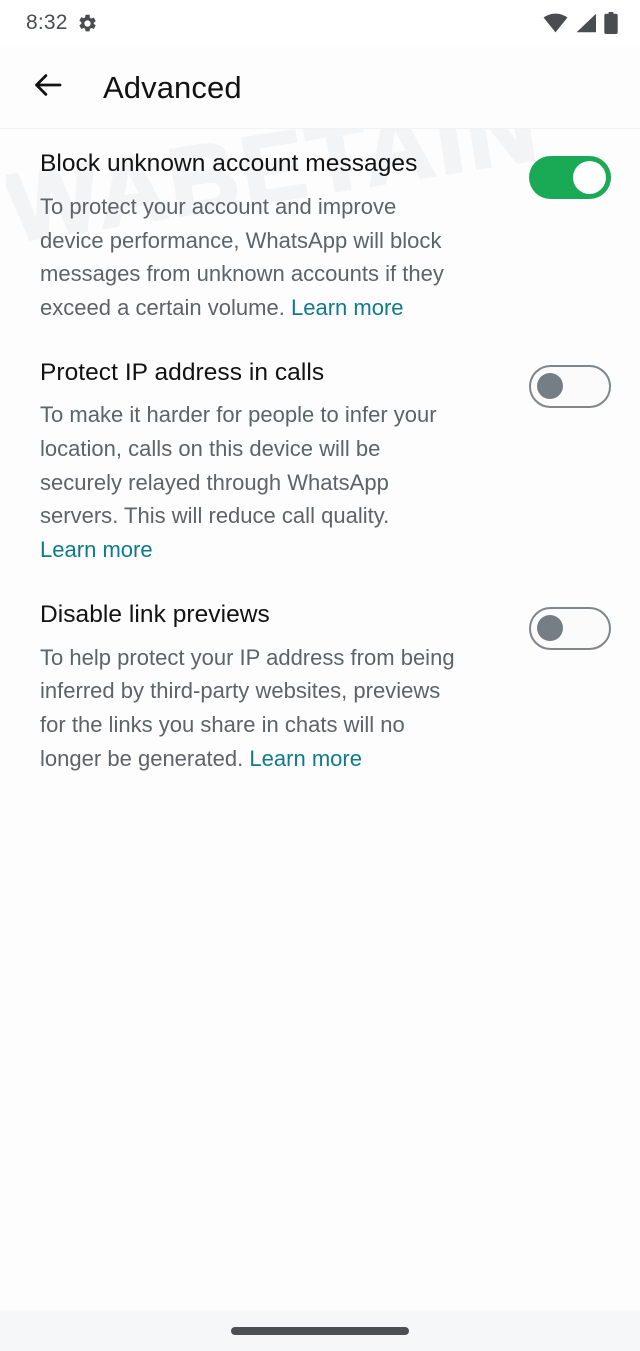 This screenshot has height=1351, width=640. Describe the element at coordinates (182, 372) in the screenshot. I see `setting-title: Protect IP address in calls` at that location.